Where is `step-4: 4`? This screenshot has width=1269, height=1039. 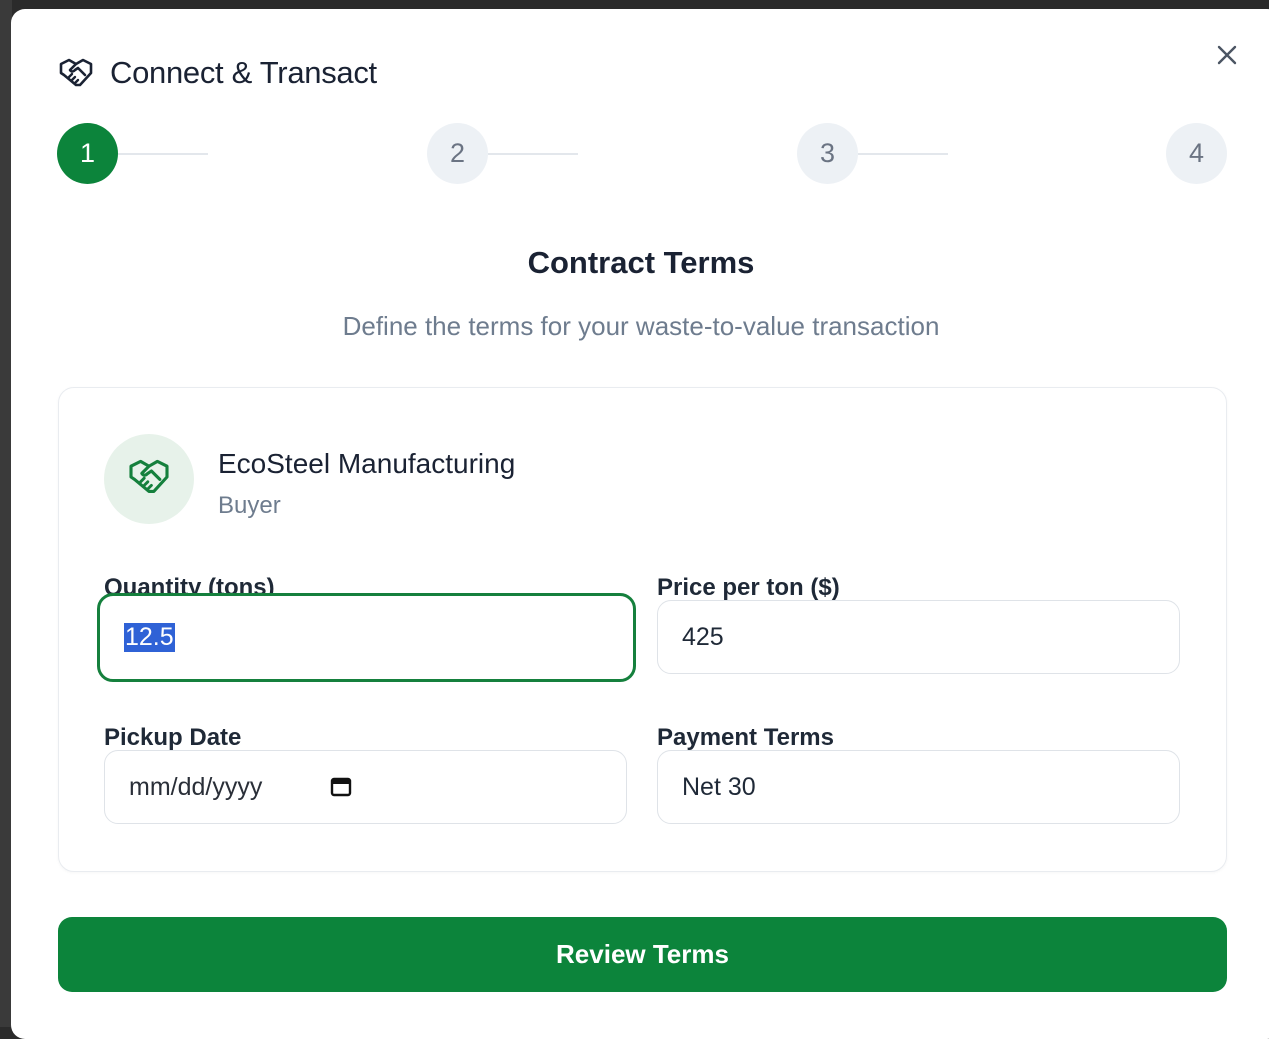
step-4: 4 is located at coordinates (1196, 153).